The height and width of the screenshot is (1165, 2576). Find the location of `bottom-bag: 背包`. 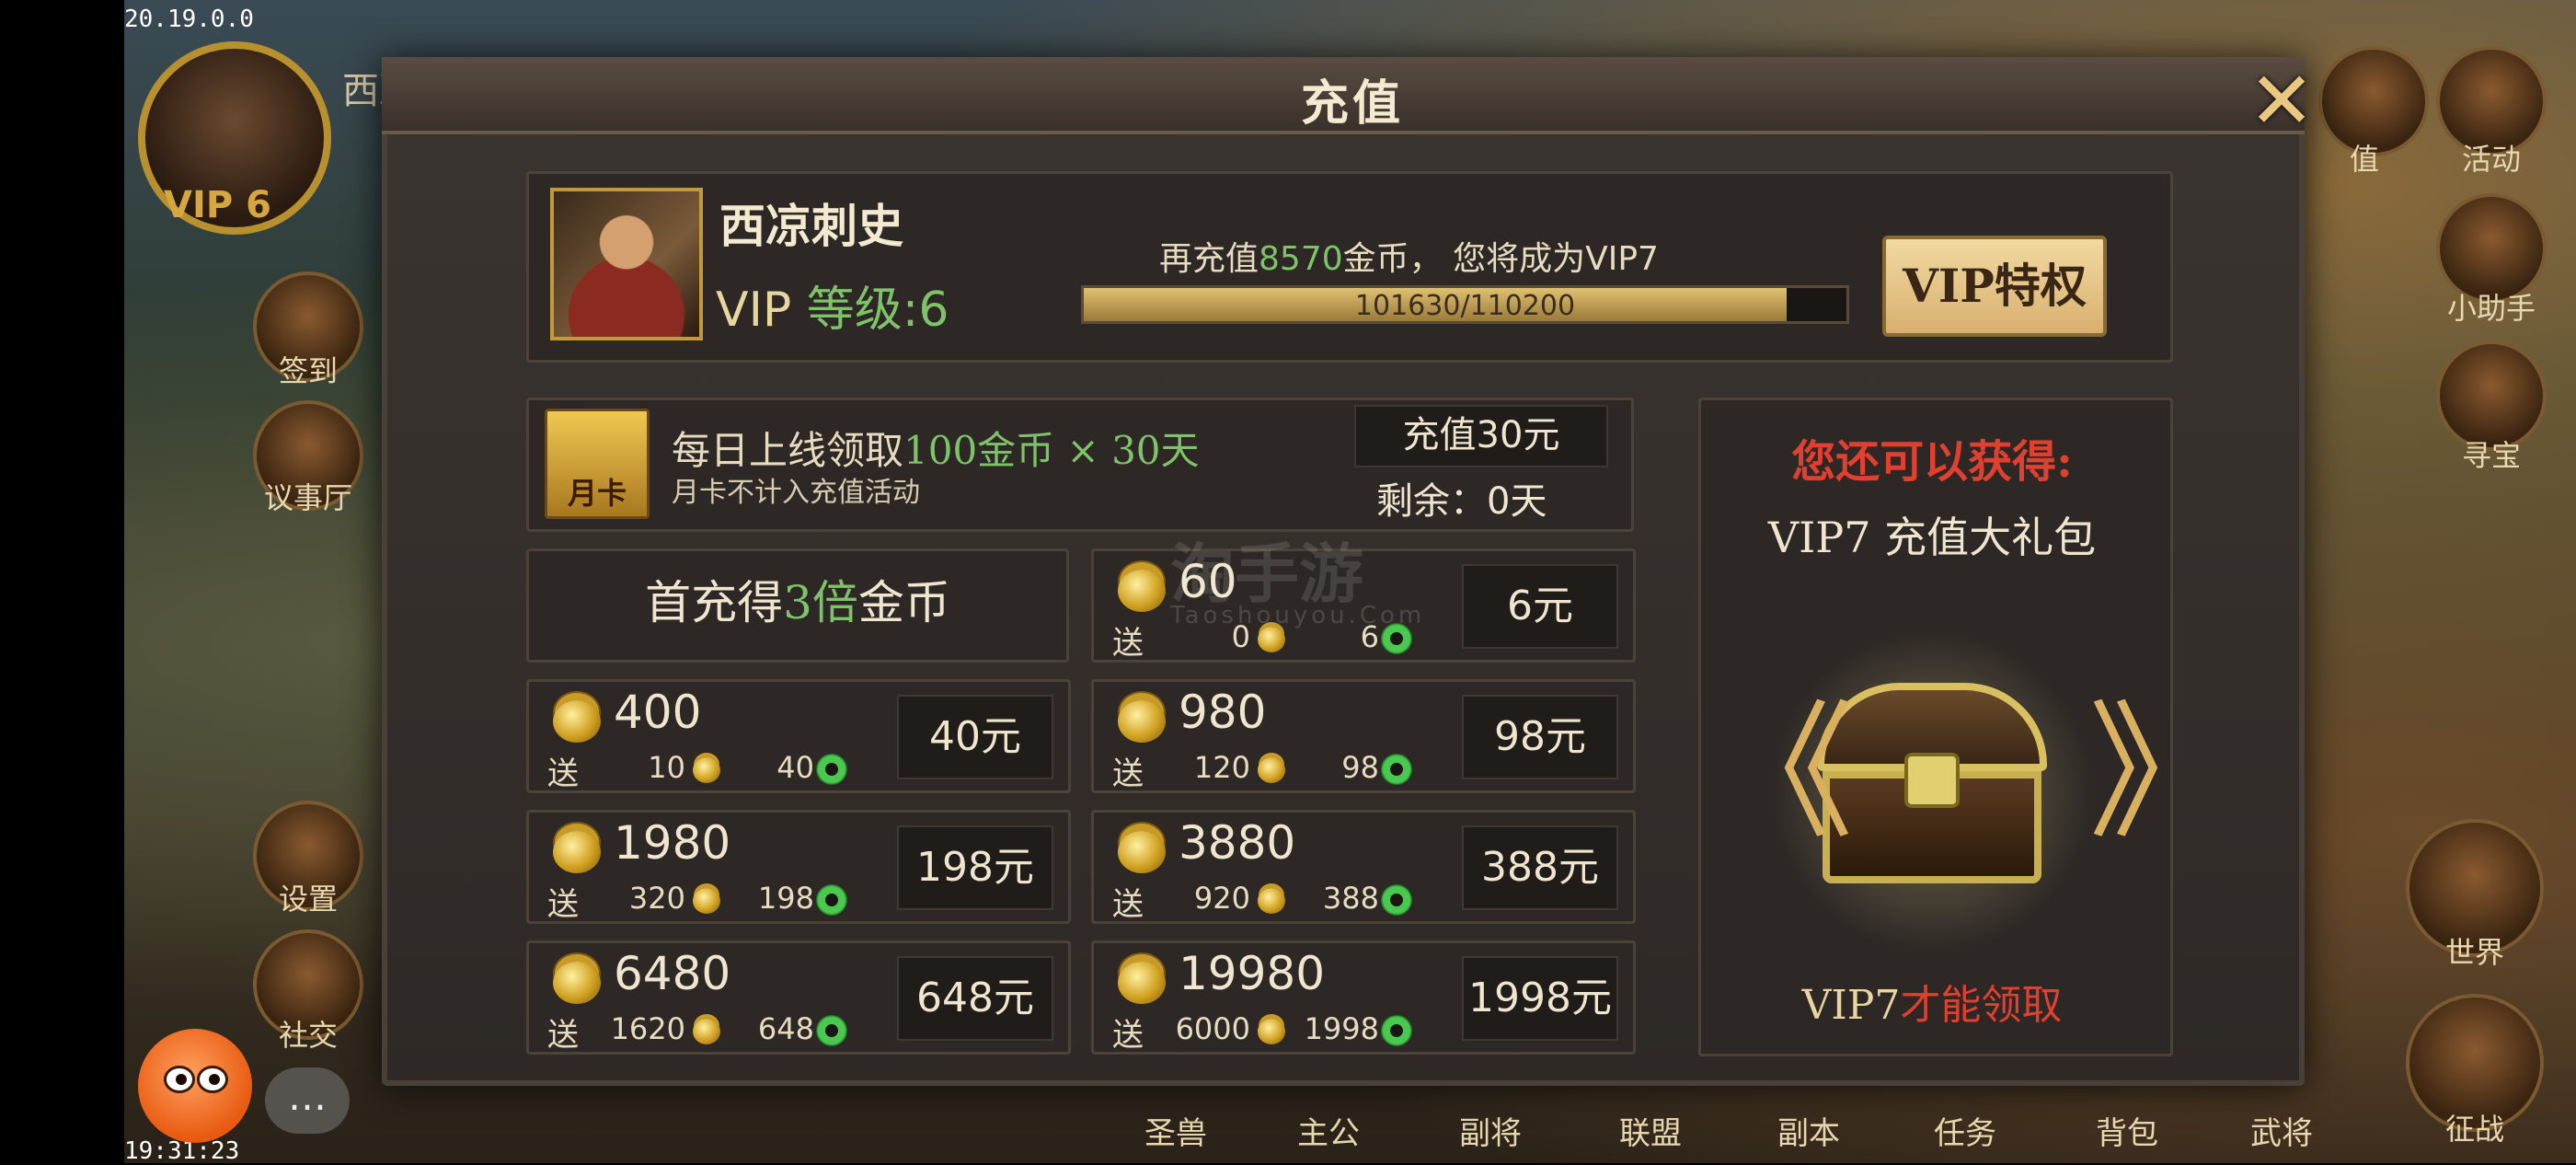

bottom-bag: 背包 is located at coordinates (2127, 1130).